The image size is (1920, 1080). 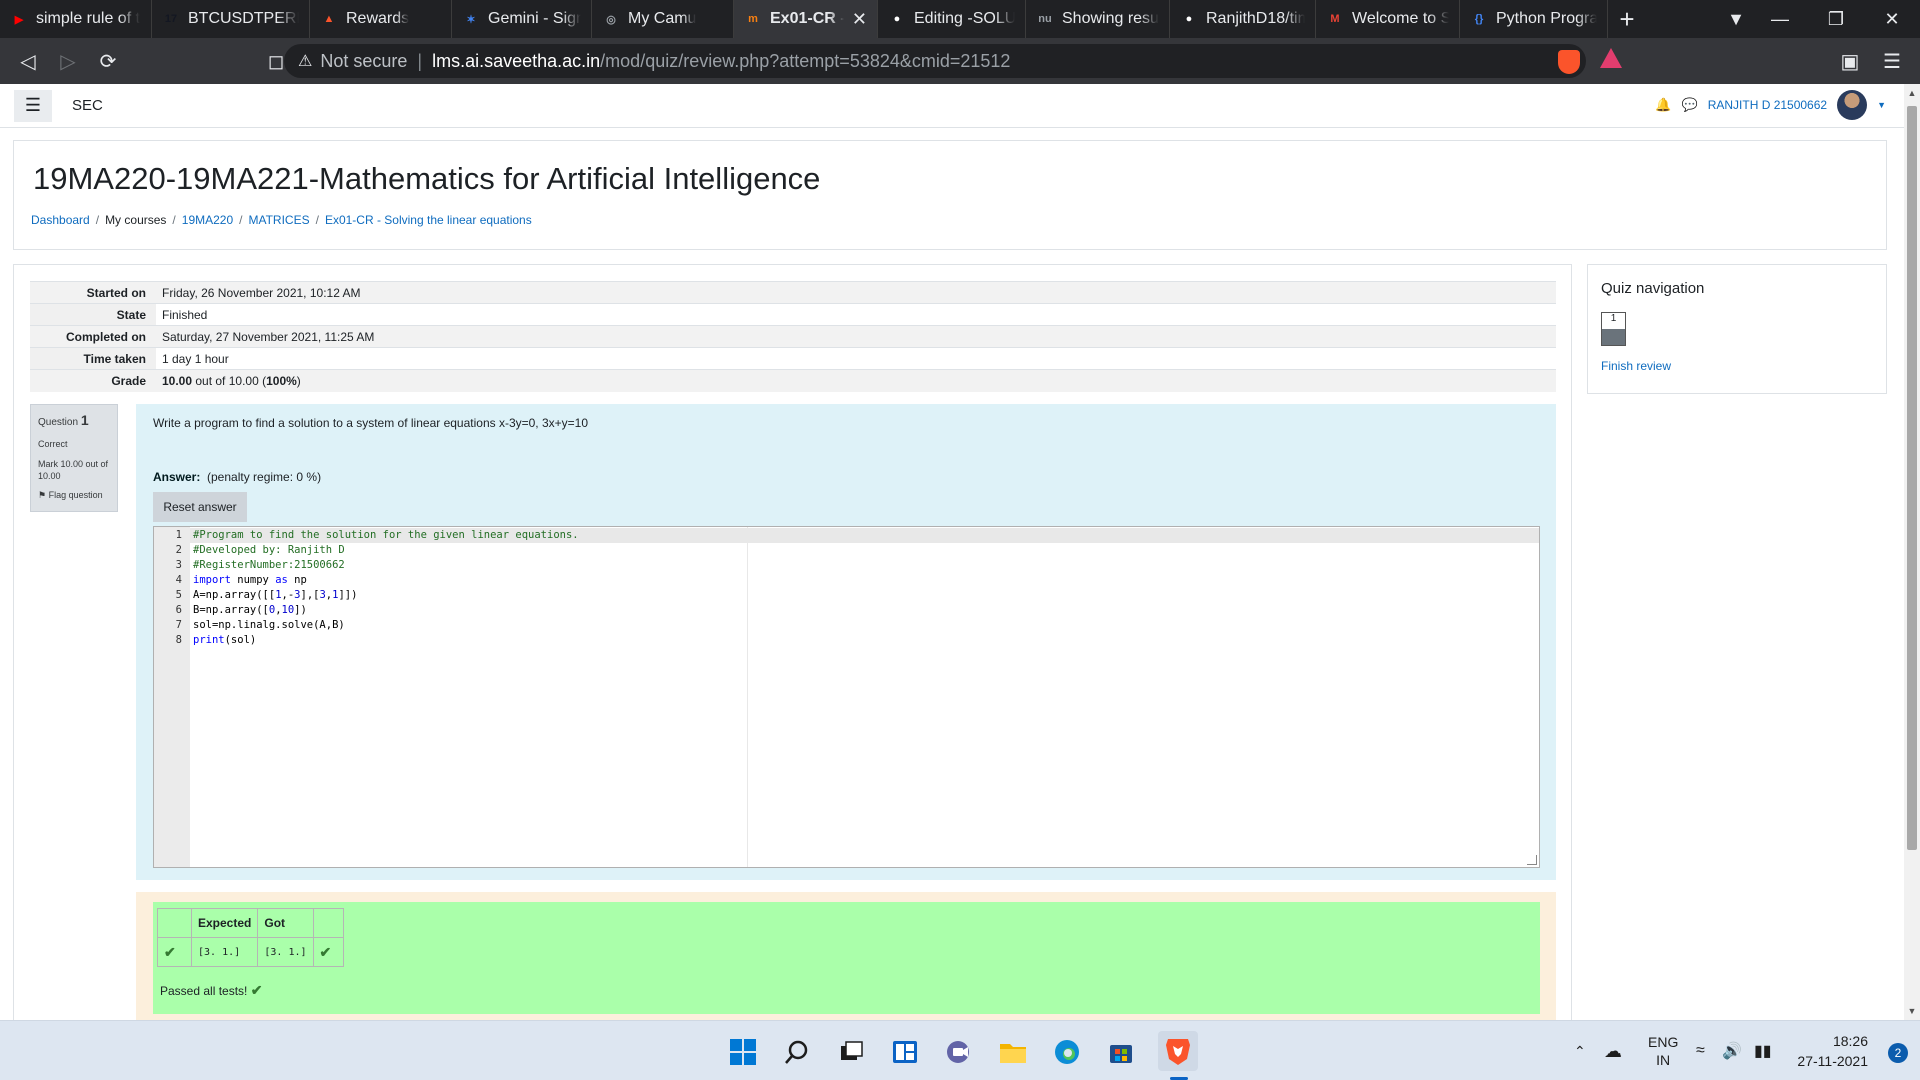 What do you see at coordinates (243, 18) in the screenshot?
I see `tab-label: BTCUSDTPERP` at bounding box center [243, 18].